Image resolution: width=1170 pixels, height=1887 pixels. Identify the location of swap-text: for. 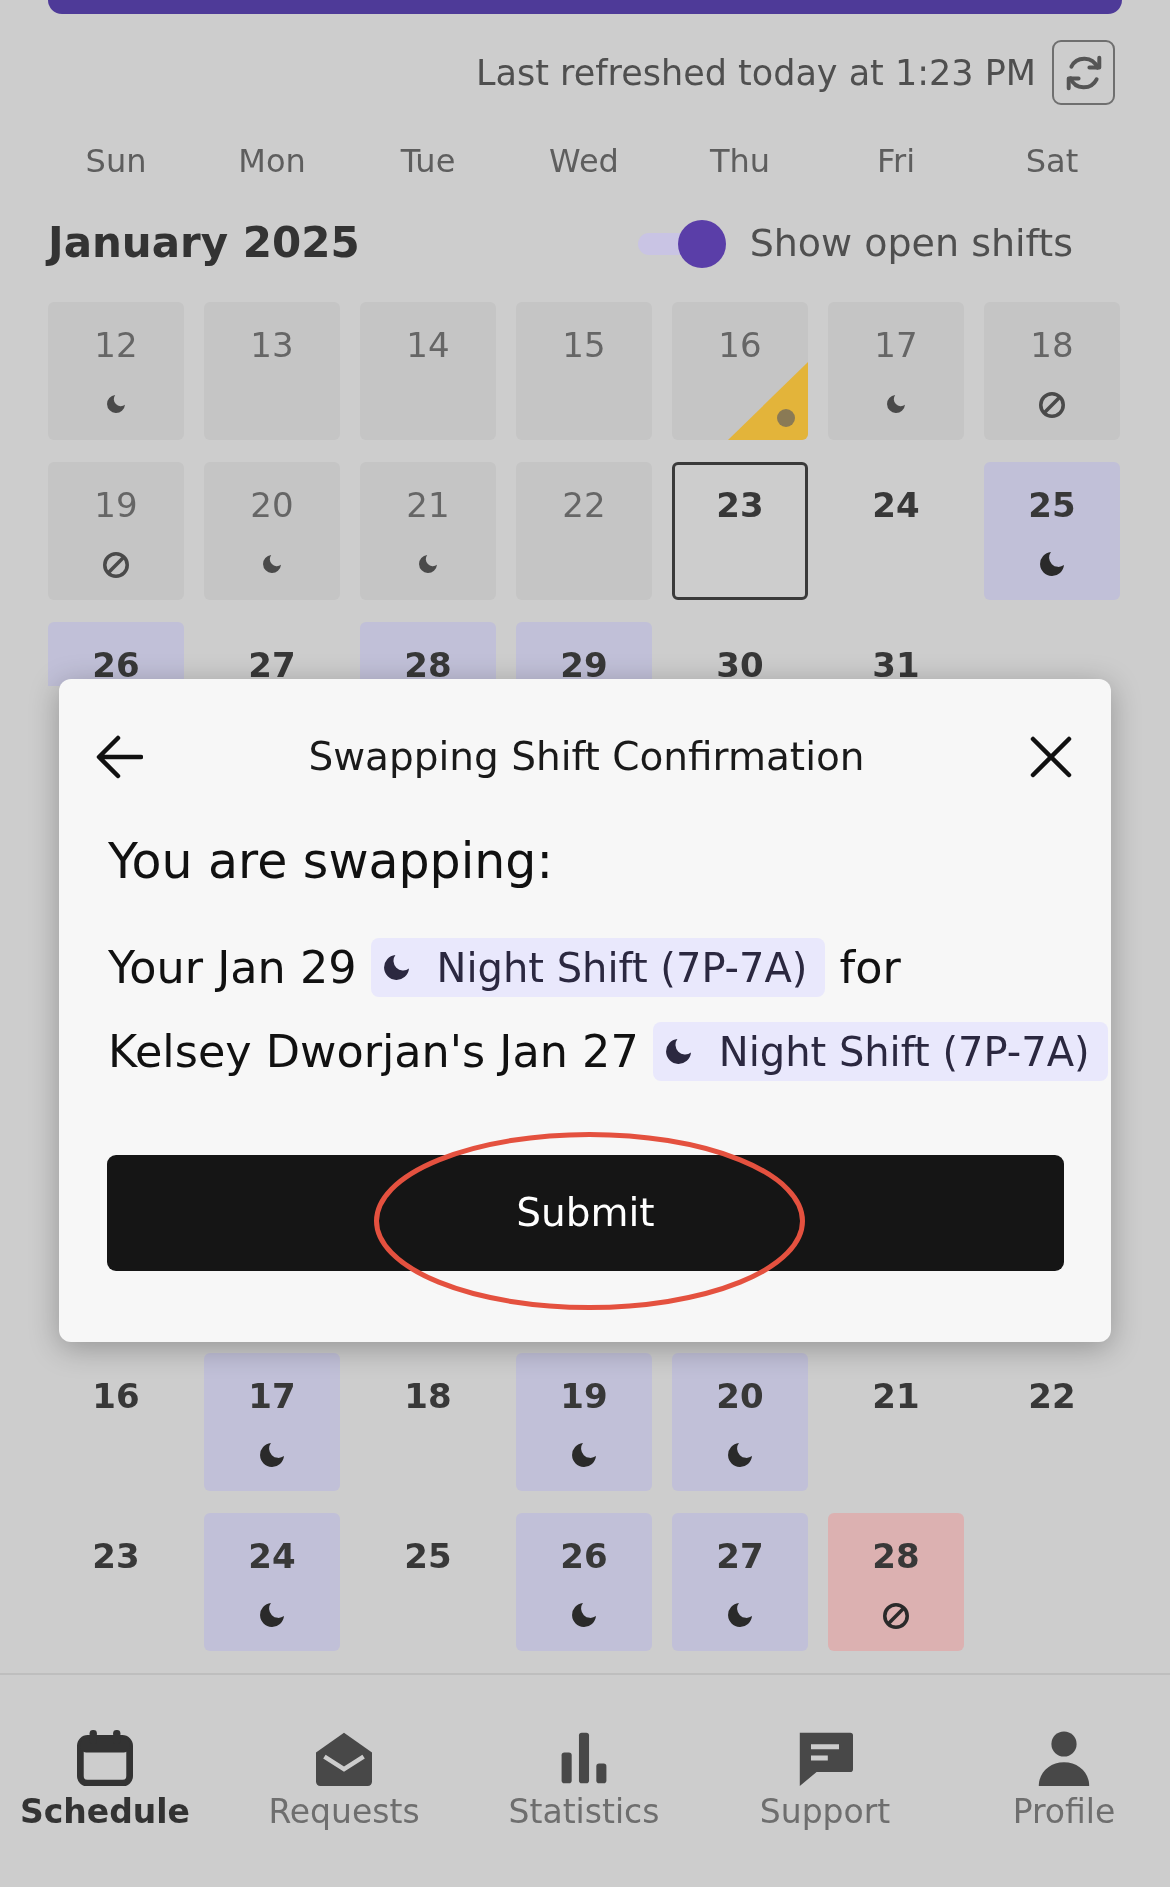
(870, 967).